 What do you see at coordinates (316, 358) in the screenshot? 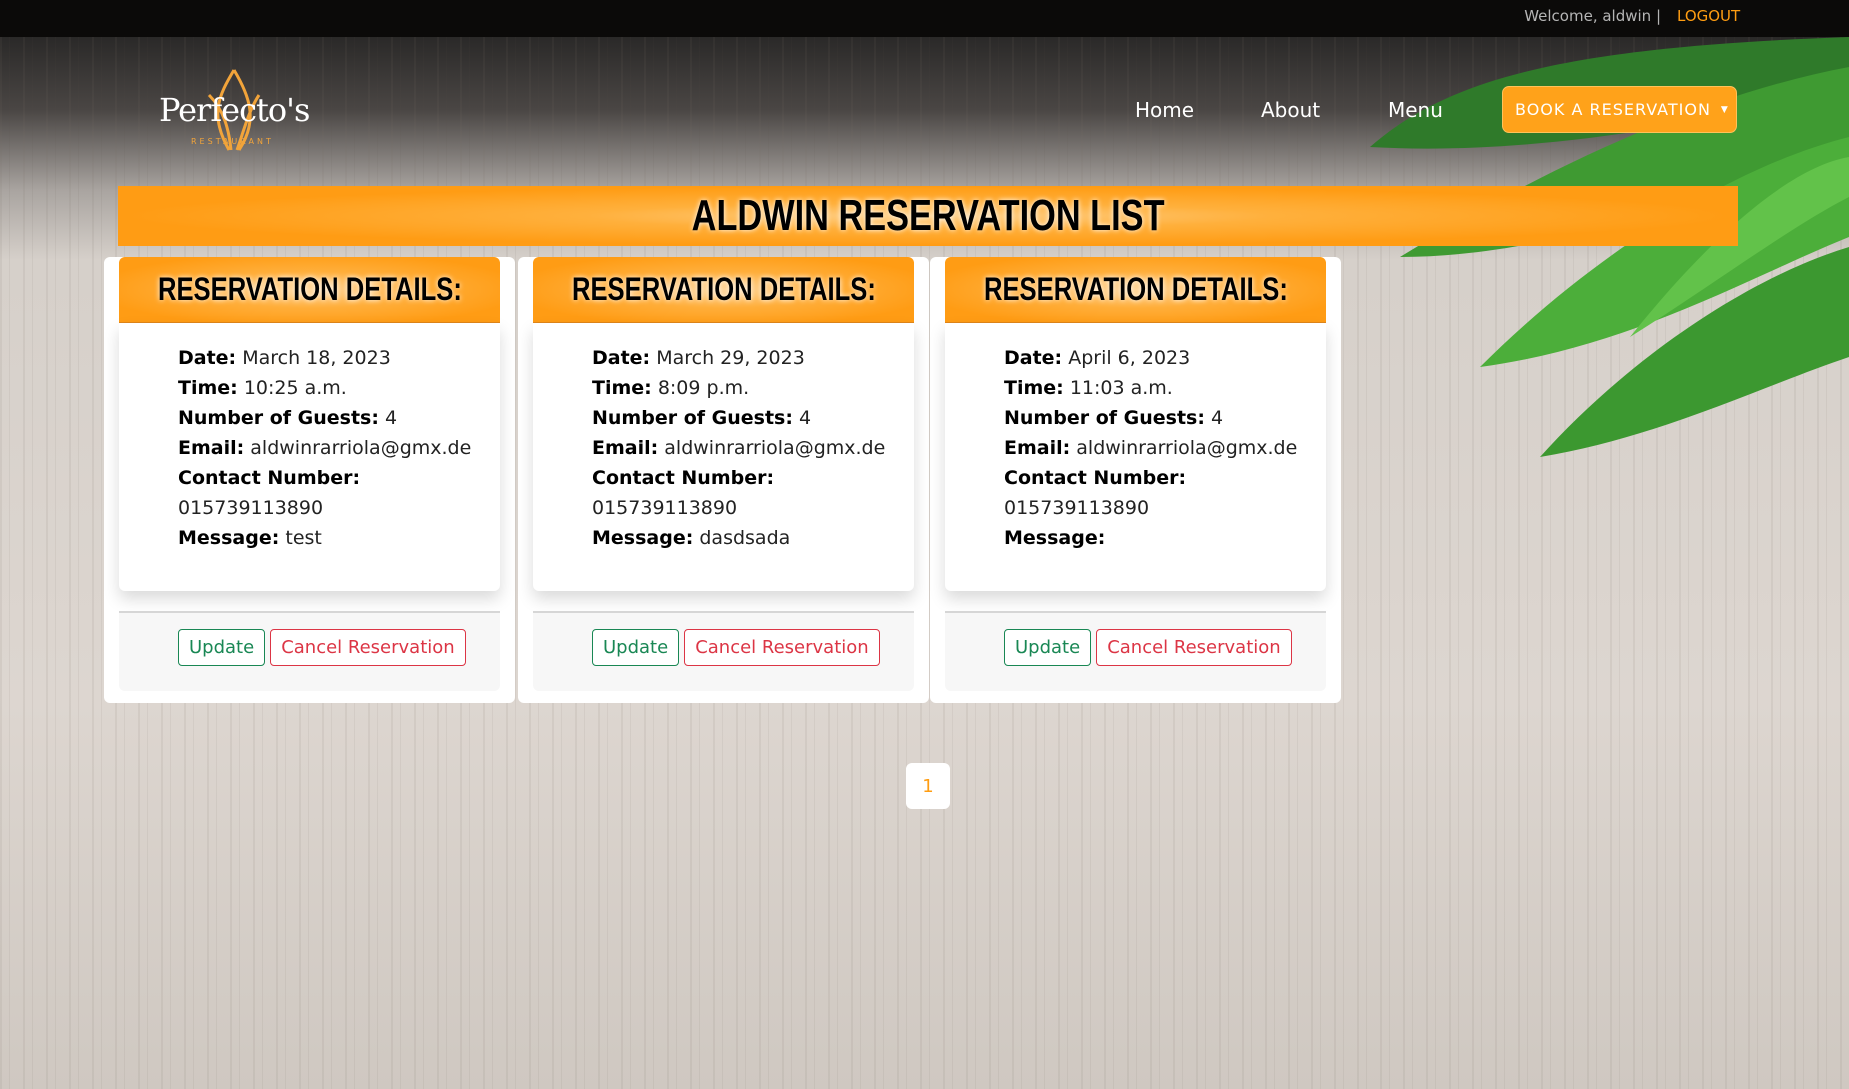
I see `date-value: March 18, 2023` at bounding box center [316, 358].